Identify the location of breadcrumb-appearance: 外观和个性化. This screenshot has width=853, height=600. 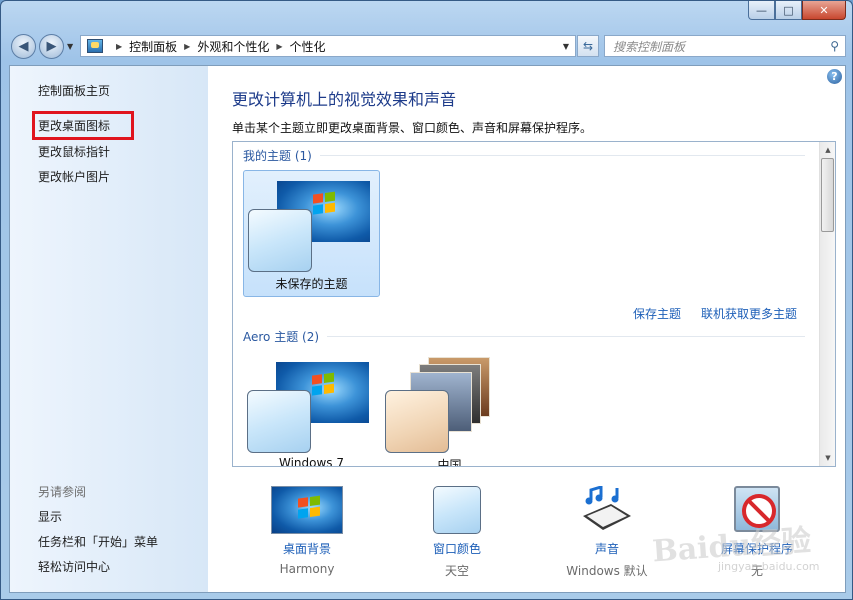
(233, 46).